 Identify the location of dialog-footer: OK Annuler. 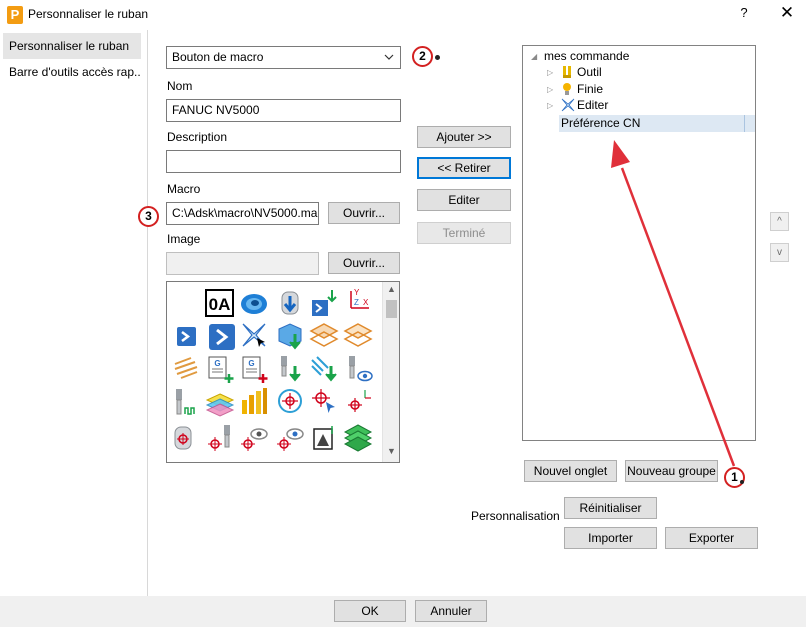
(403, 611).